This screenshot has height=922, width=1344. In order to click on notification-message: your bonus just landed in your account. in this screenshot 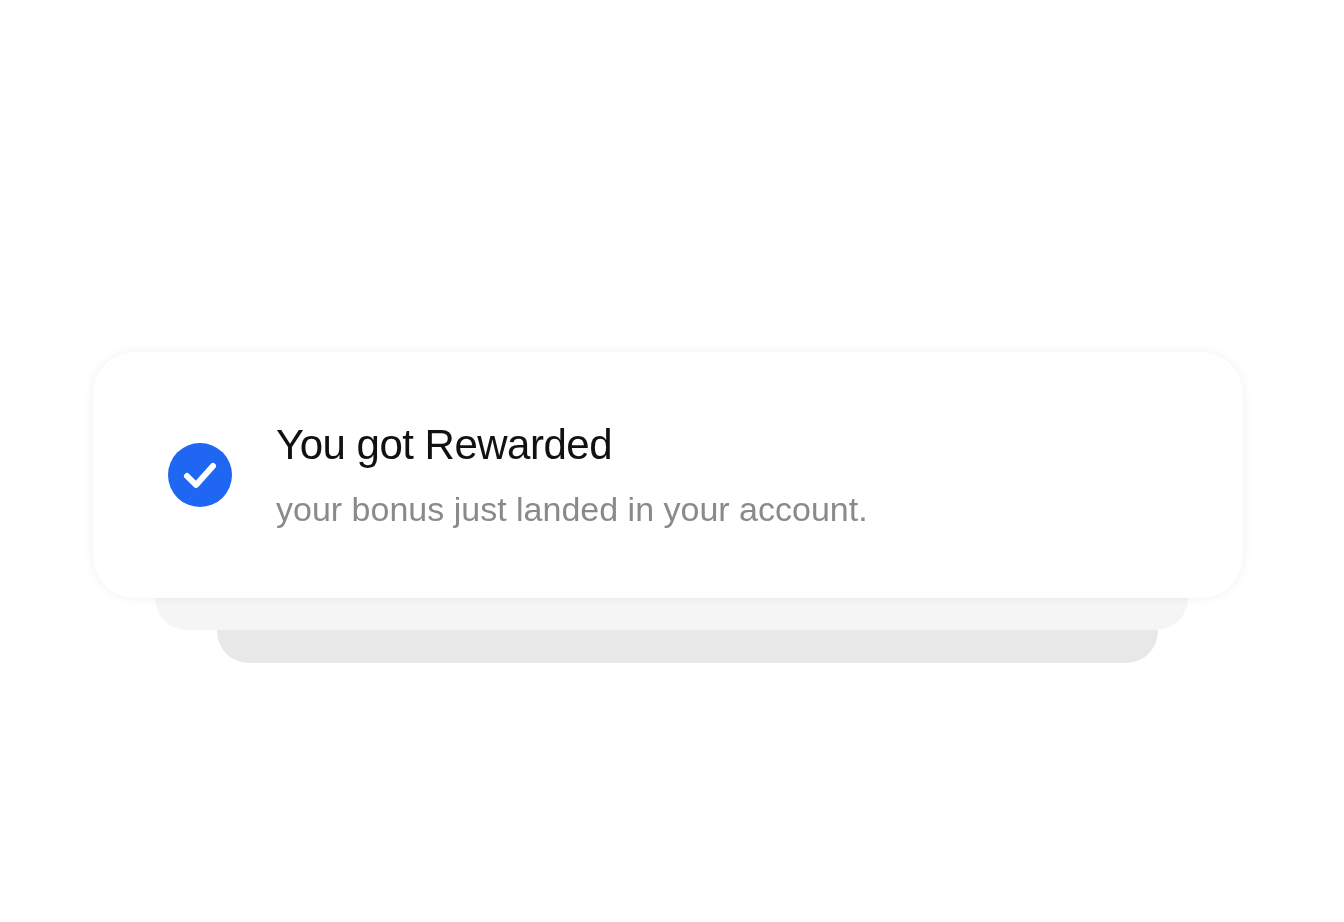, I will do `click(572, 509)`.